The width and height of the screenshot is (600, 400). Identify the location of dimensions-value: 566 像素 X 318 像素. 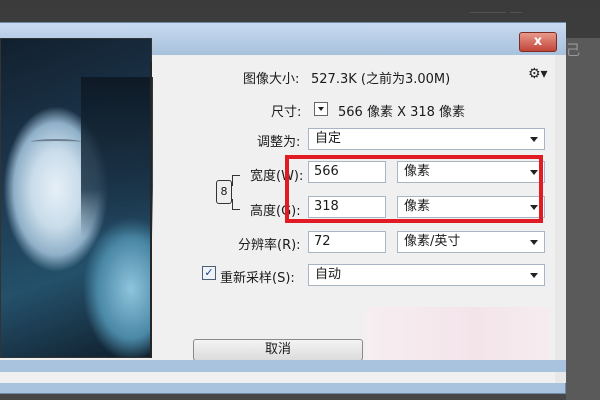
(402, 112).